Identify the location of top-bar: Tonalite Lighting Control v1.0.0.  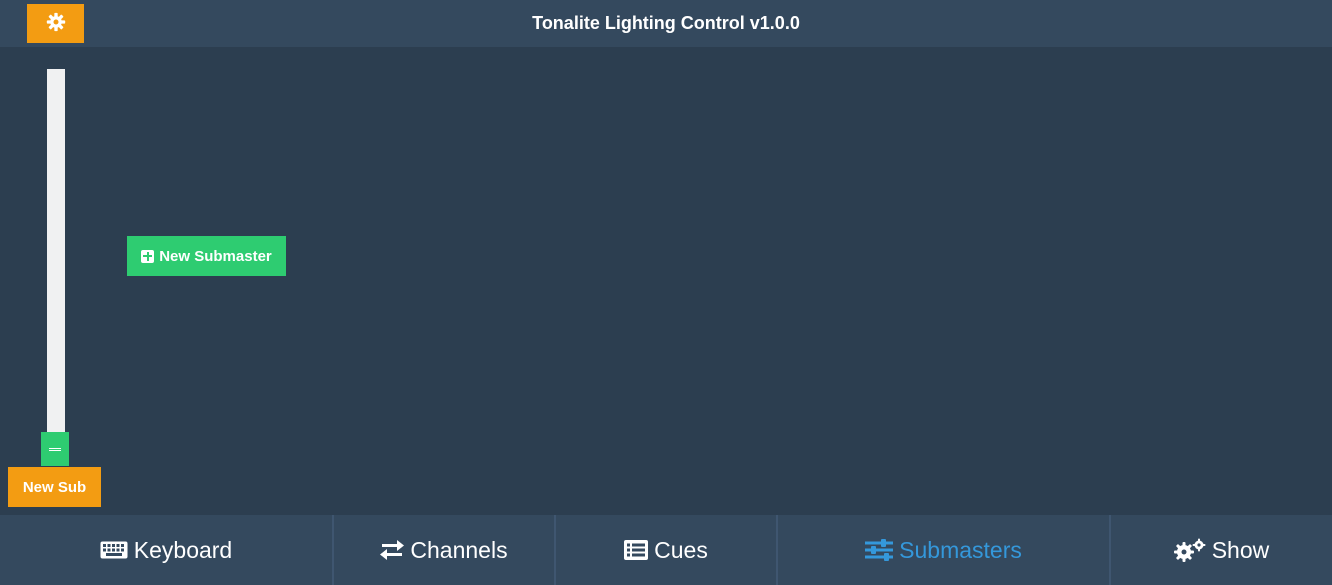
(666, 23).